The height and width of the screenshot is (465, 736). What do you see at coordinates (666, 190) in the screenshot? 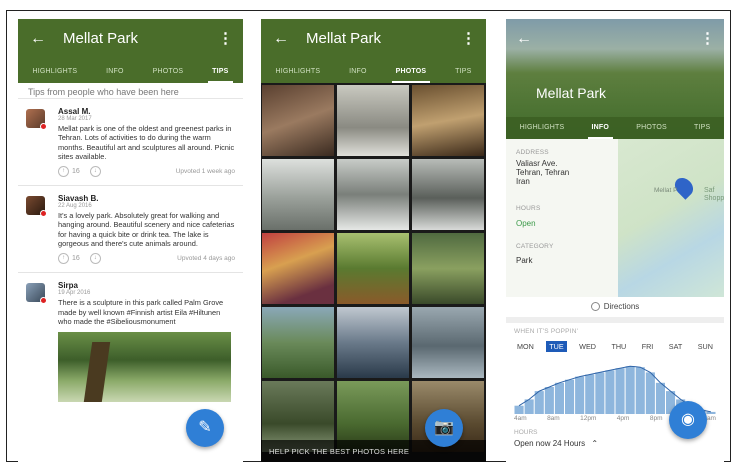
I see `map-label: Mellat P` at bounding box center [666, 190].